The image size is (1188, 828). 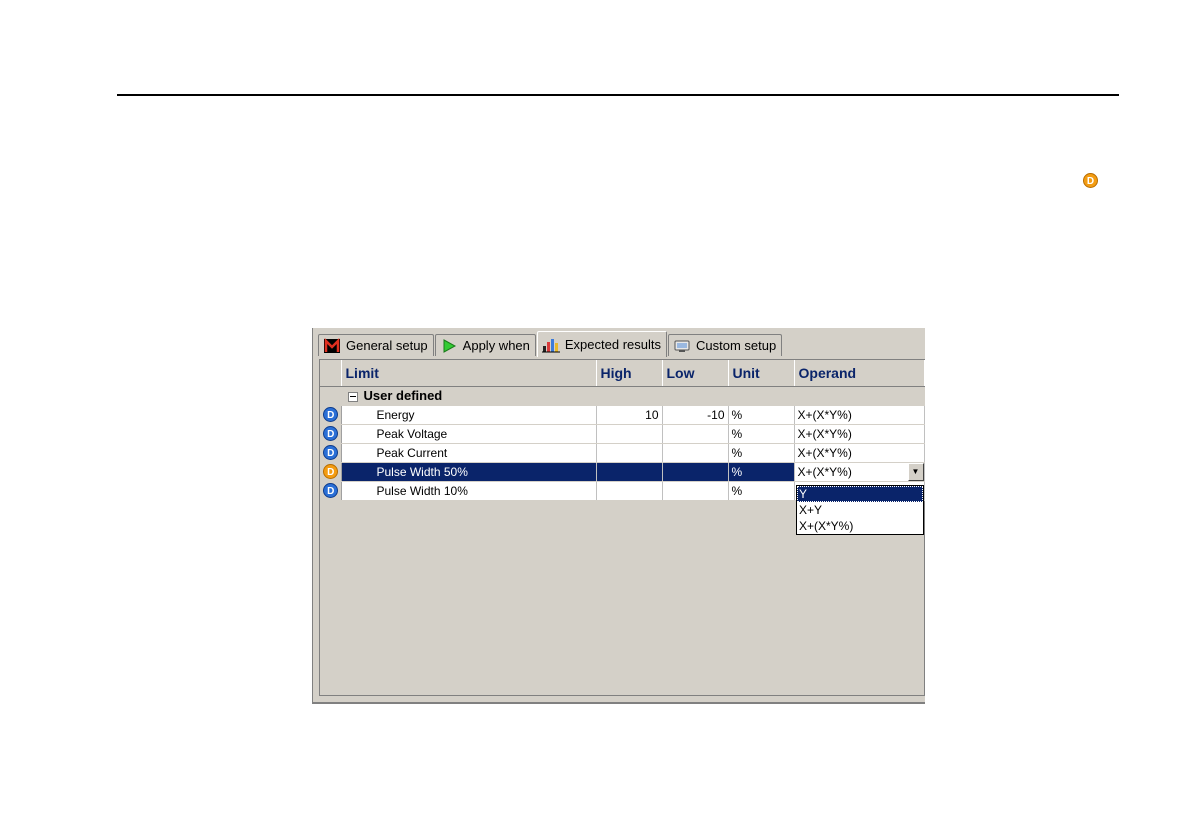 I want to click on tab-custom-setup: Custom setup, so click(x=725, y=345).